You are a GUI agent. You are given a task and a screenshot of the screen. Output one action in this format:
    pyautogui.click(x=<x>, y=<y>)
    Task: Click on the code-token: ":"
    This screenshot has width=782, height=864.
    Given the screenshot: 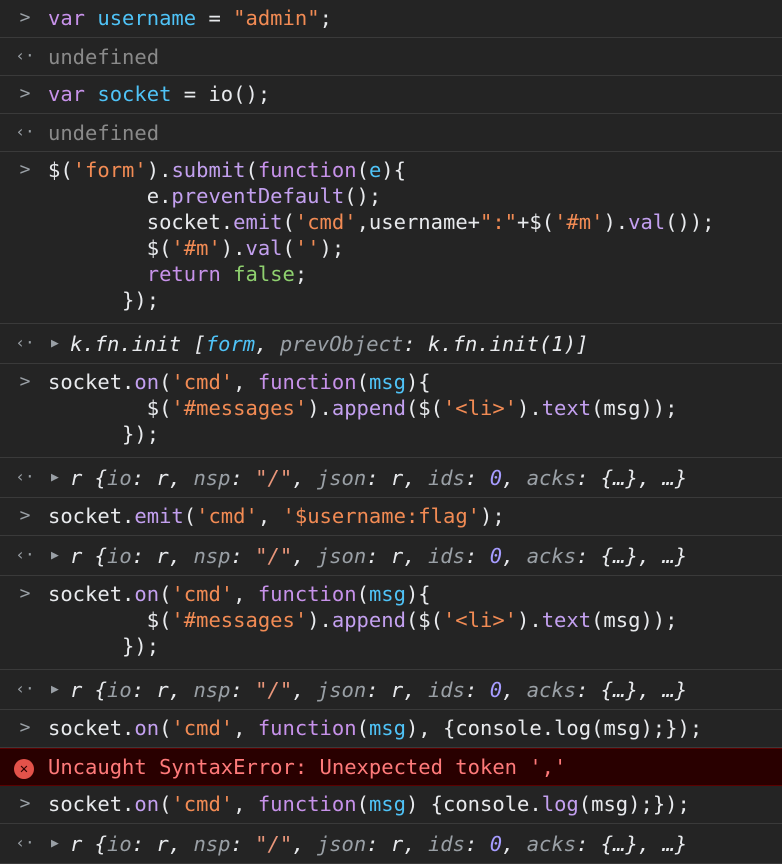 What is the action you would take?
    pyautogui.click(x=499, y=222)
    